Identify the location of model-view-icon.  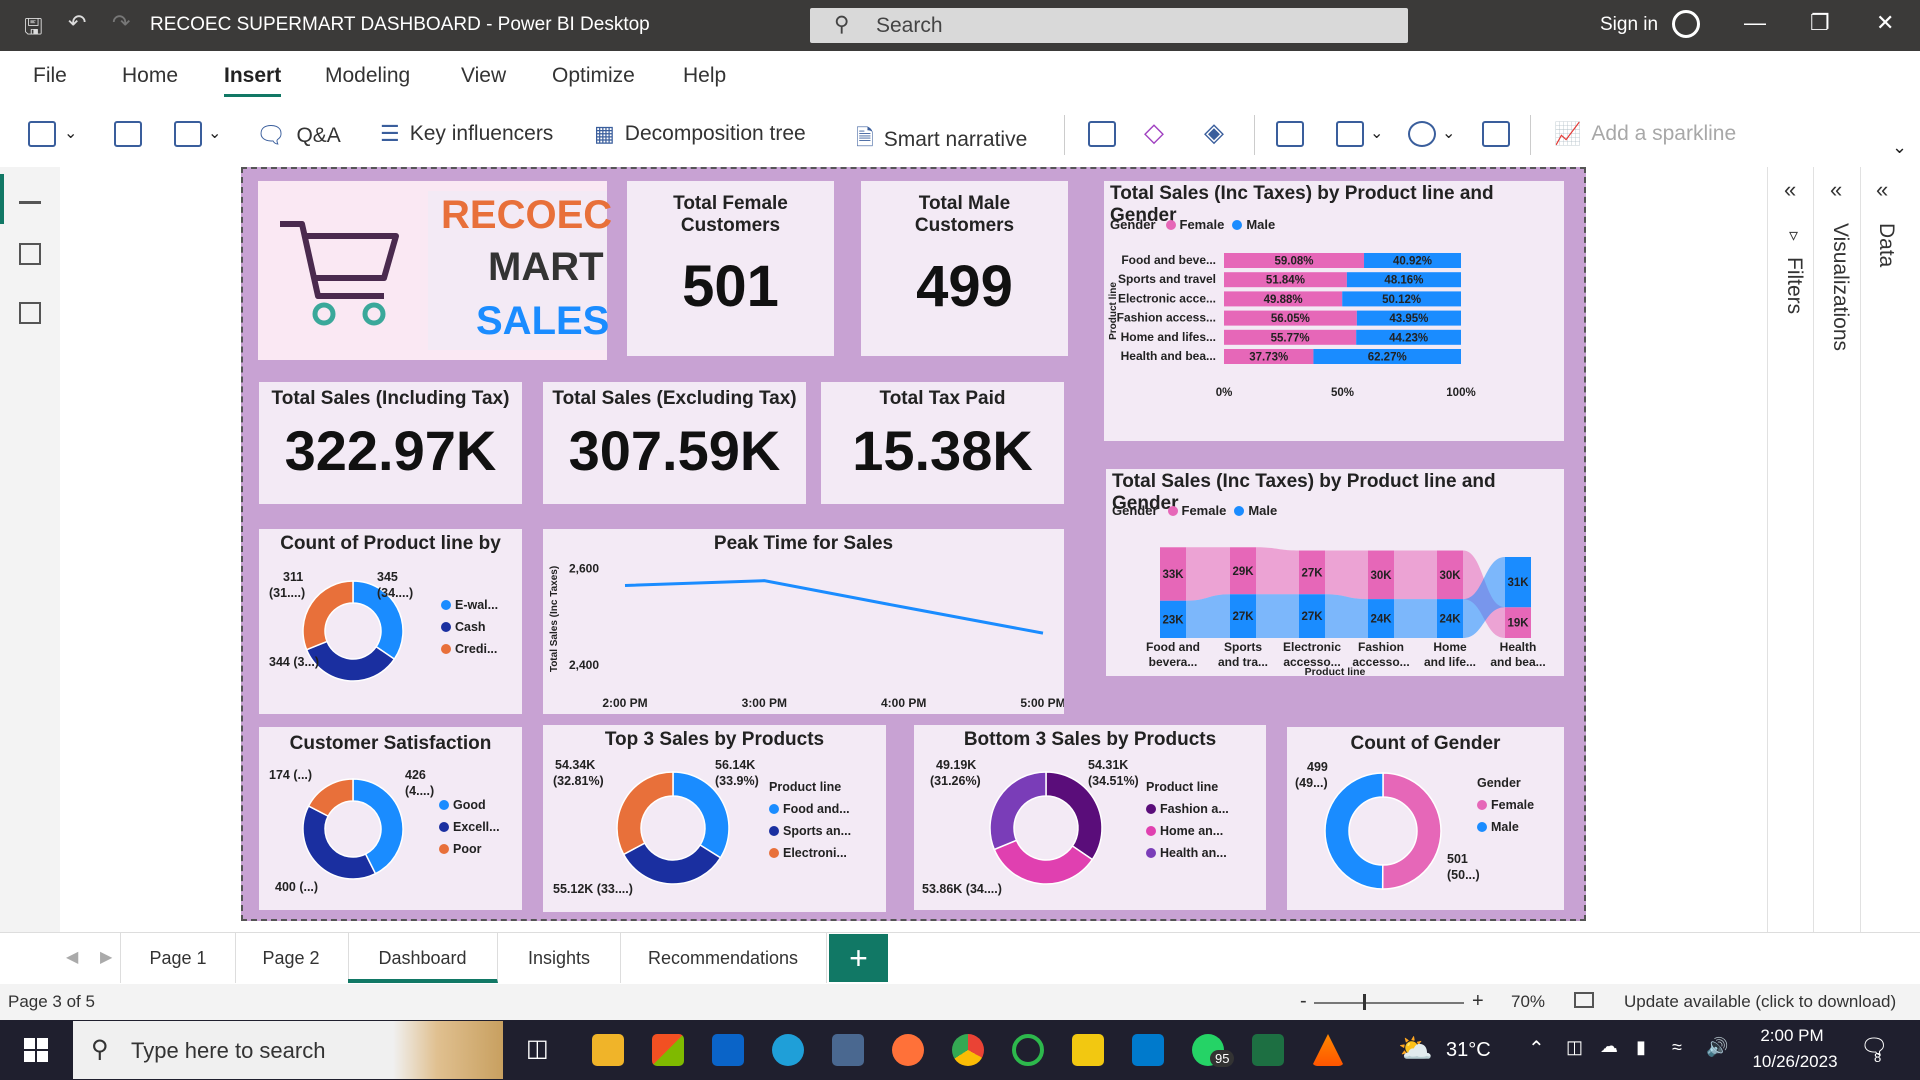
(30, 313).